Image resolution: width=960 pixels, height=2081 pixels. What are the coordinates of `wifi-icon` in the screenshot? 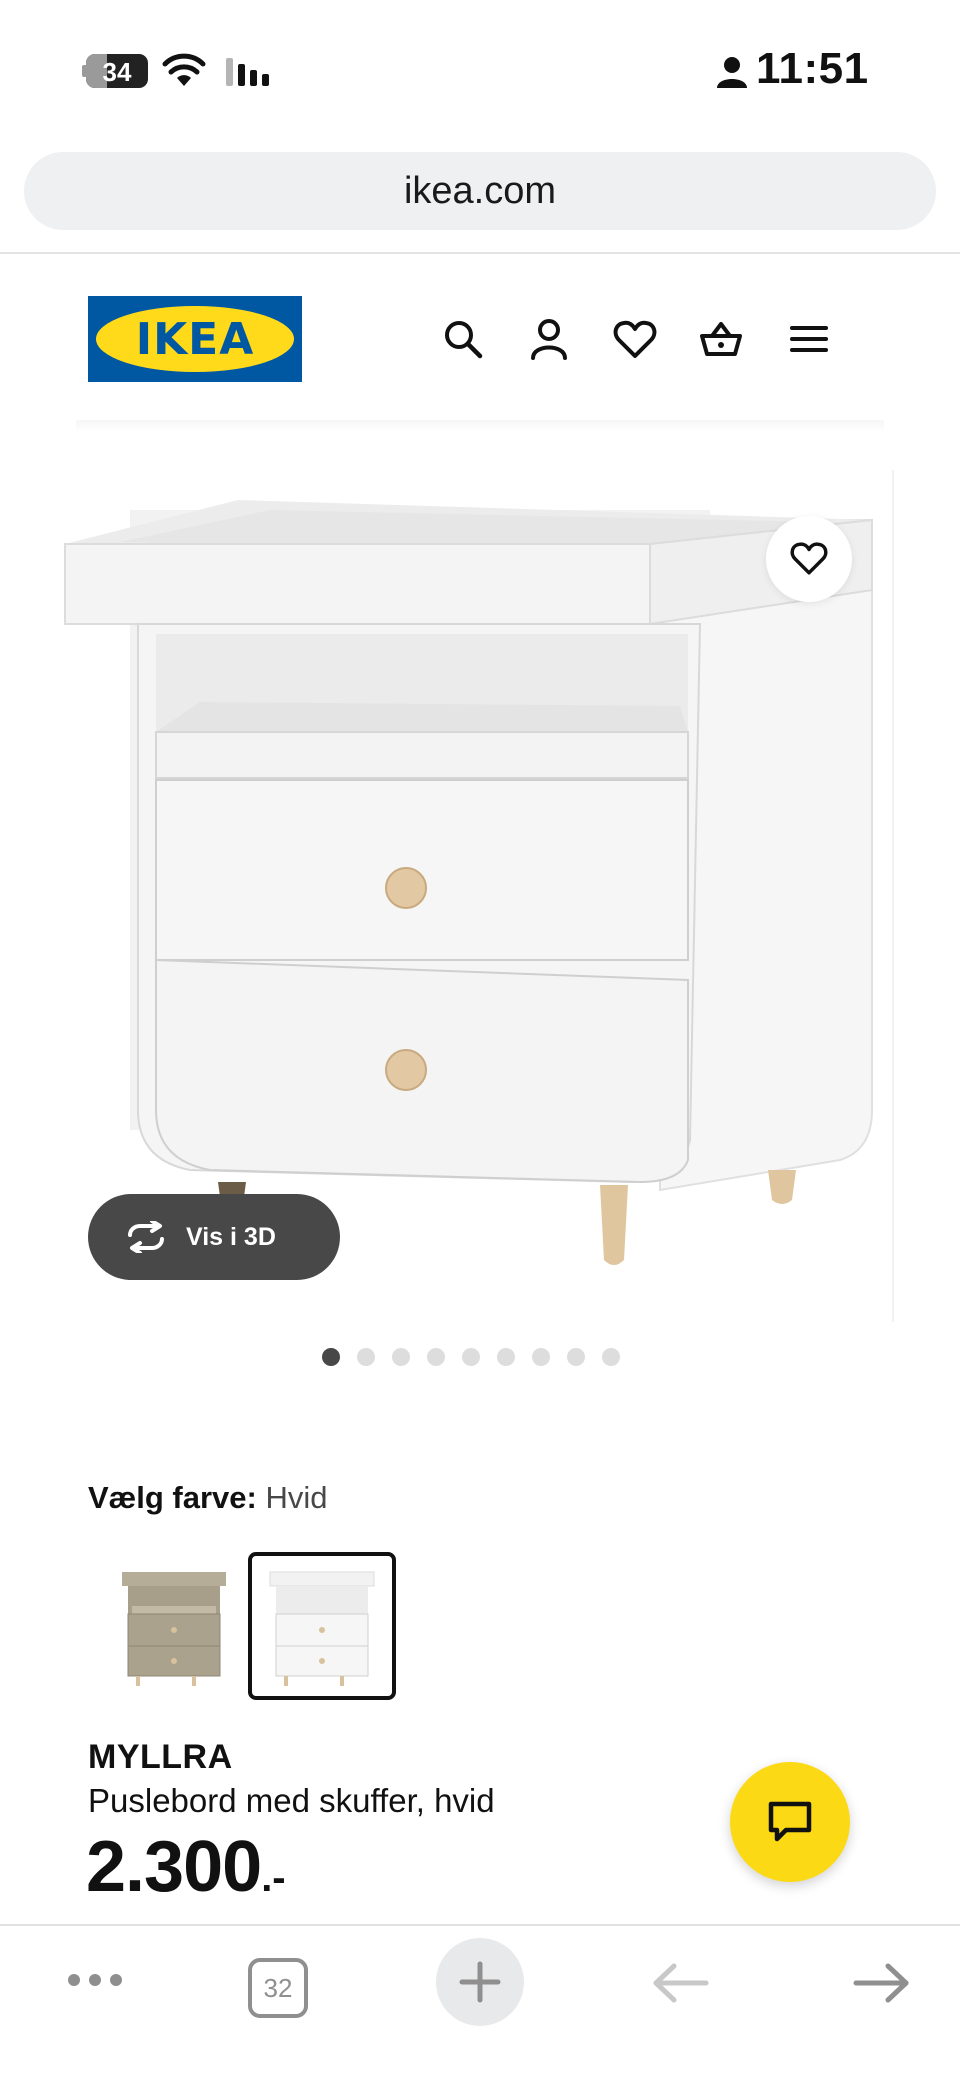 It's located at (184, 72).